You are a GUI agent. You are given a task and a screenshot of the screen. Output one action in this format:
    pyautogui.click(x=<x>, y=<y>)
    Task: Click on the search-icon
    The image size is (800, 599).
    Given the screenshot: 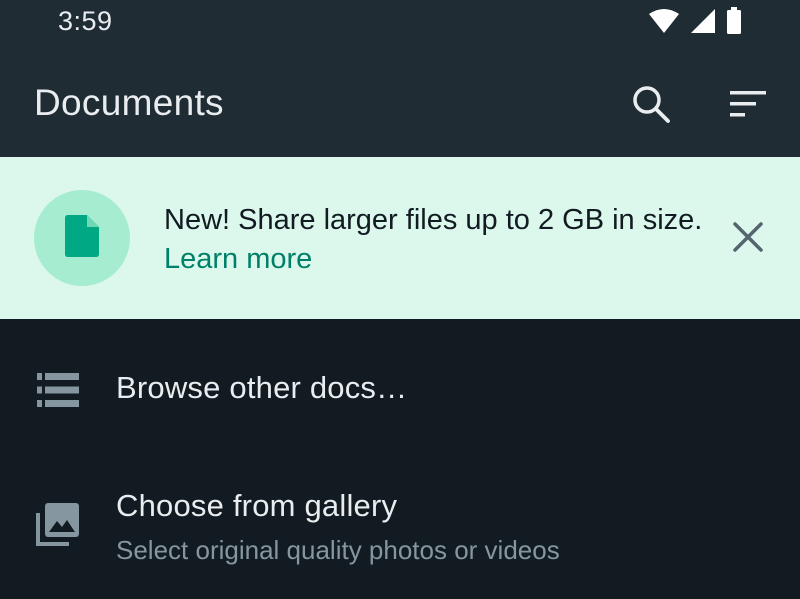 What is the action you would take?
    pyautogui.click(x=651, y=106)
    